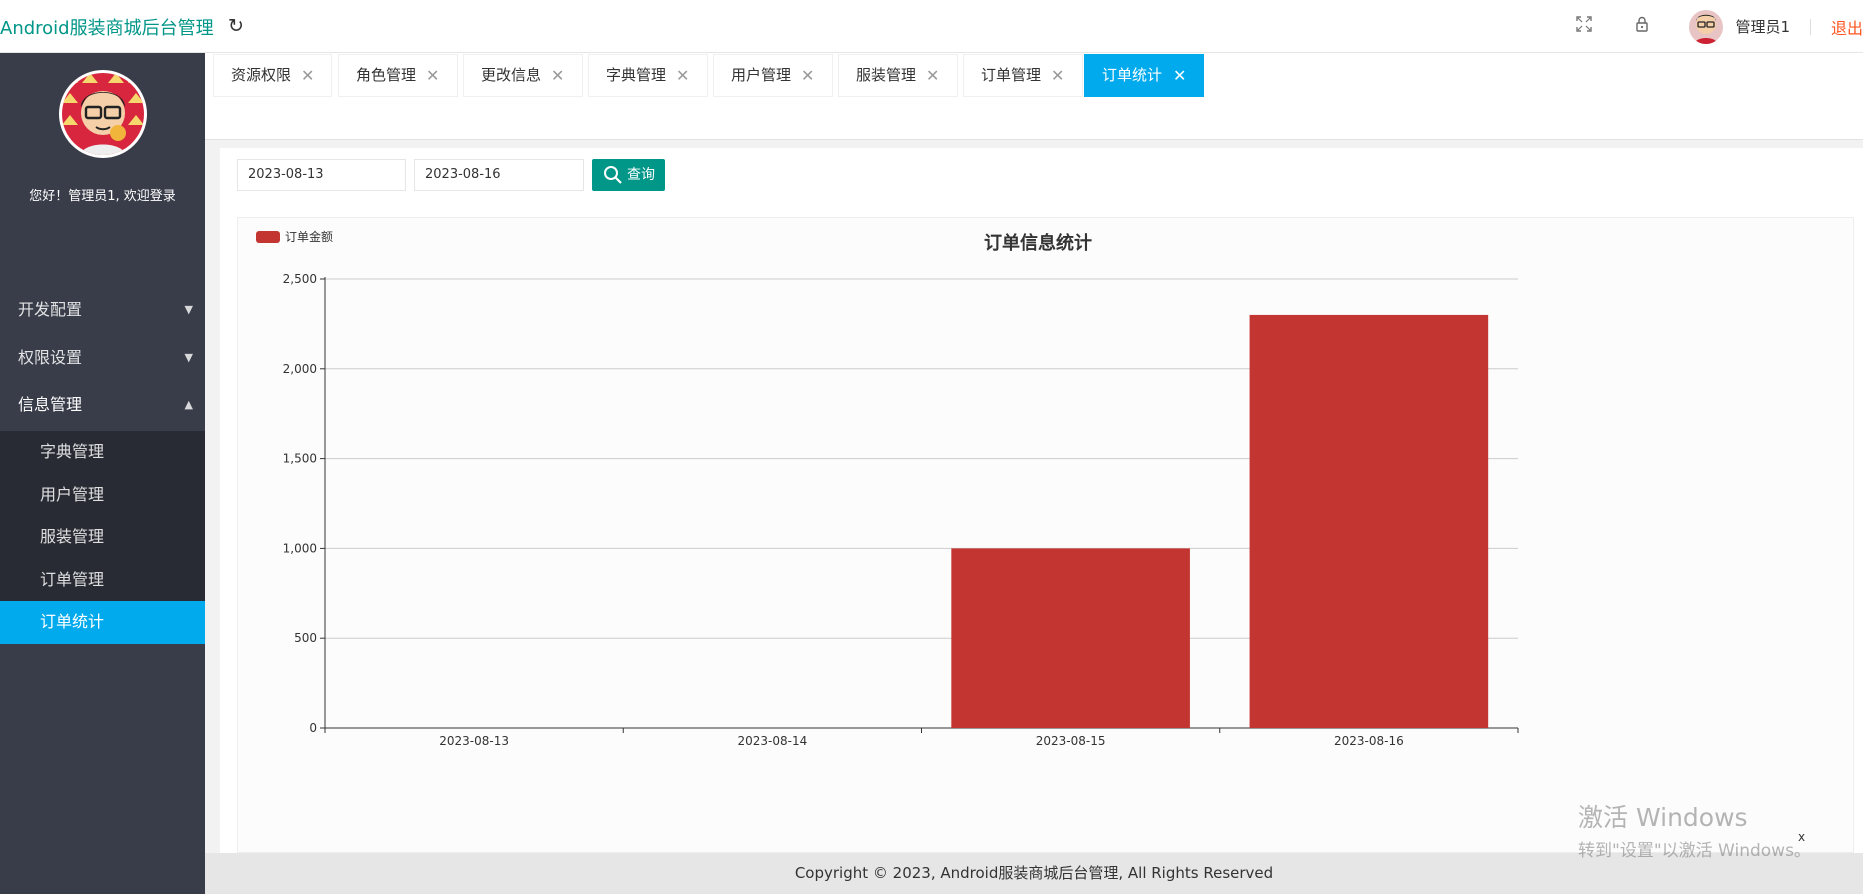 The width and height of the screenshot is (1863, 894). I want to click on nav-group-info-management: 信息管理 ▲, so click(102, 404).